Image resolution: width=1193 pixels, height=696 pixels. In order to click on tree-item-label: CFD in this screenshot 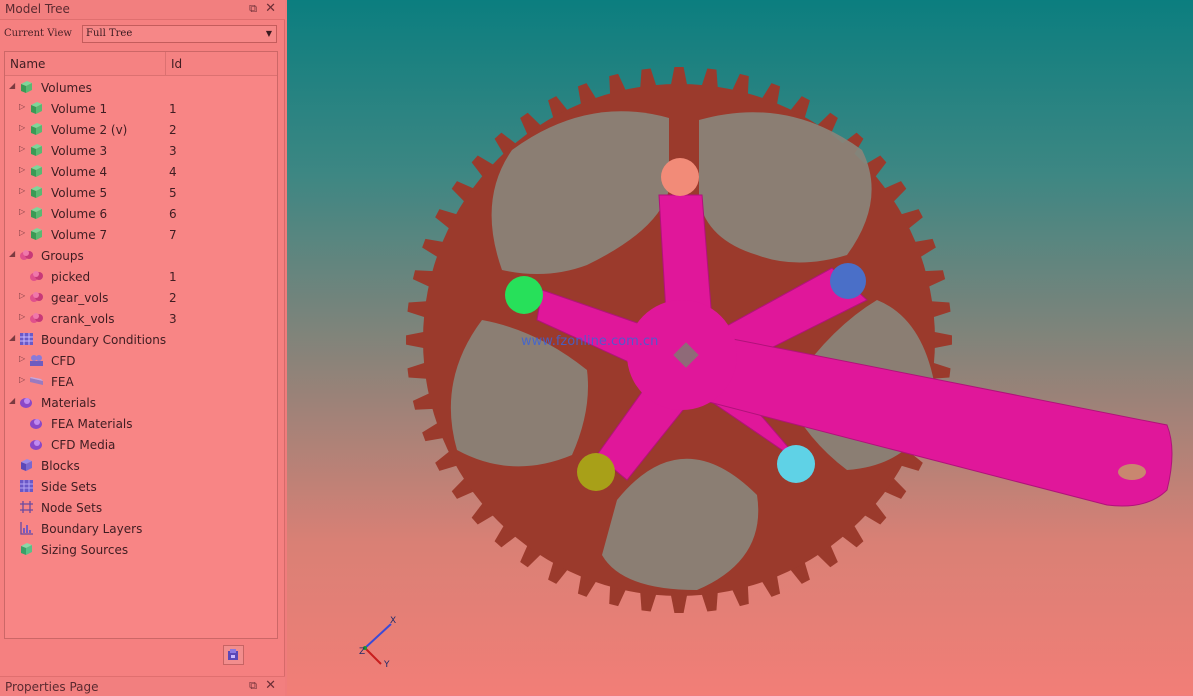, I will do `click(63, 361)`.